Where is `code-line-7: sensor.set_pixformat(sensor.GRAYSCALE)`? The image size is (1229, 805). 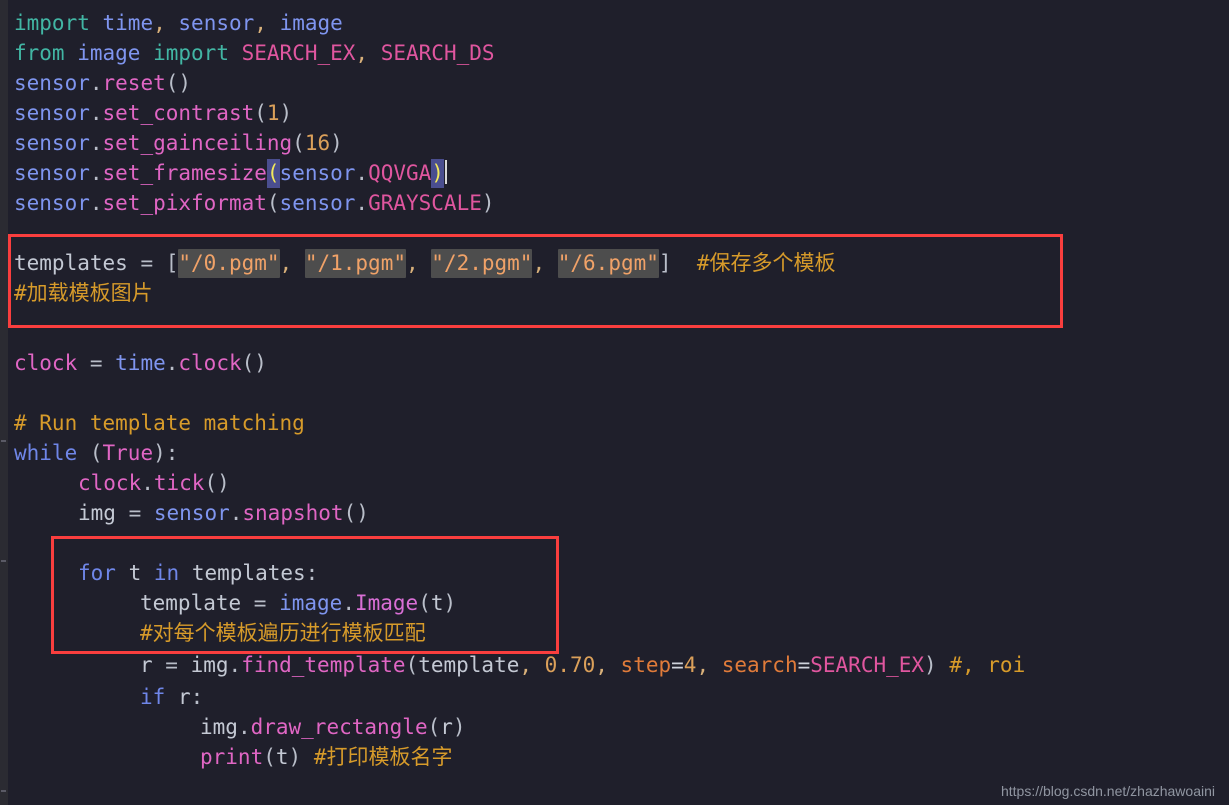
code-line-7: sensor.set_pixformat(sensor.GRAYSCALE) is located at coordinates (254, 203).